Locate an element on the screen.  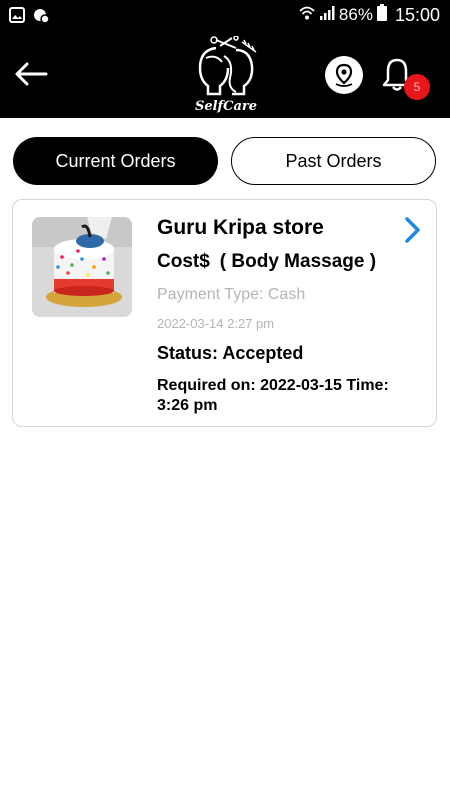
location-button is located at coordinates (344, 75).